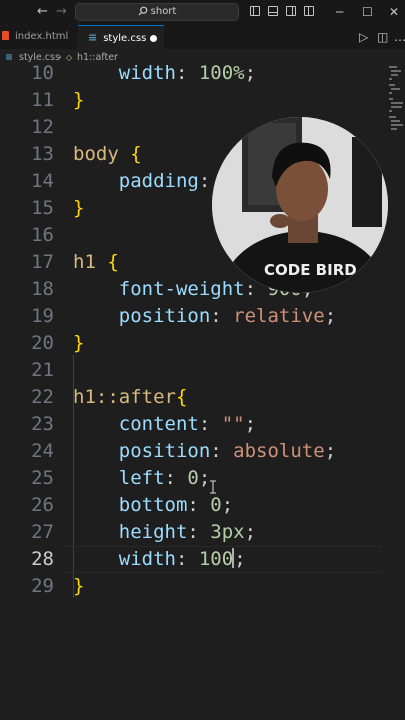  Describe the element at coordinates (279, 316) in the screenshot. I see `code-token: relative` at that location.